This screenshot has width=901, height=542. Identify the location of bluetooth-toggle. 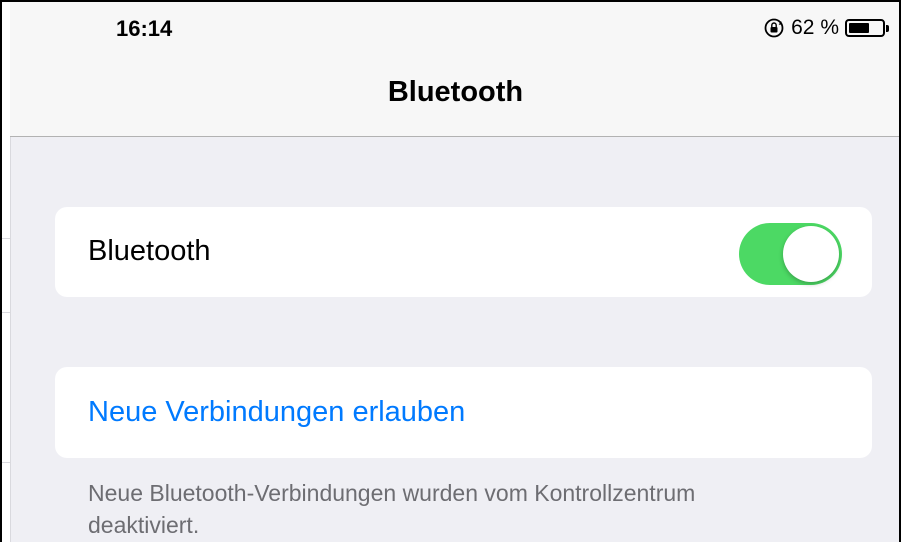
(790, 254).